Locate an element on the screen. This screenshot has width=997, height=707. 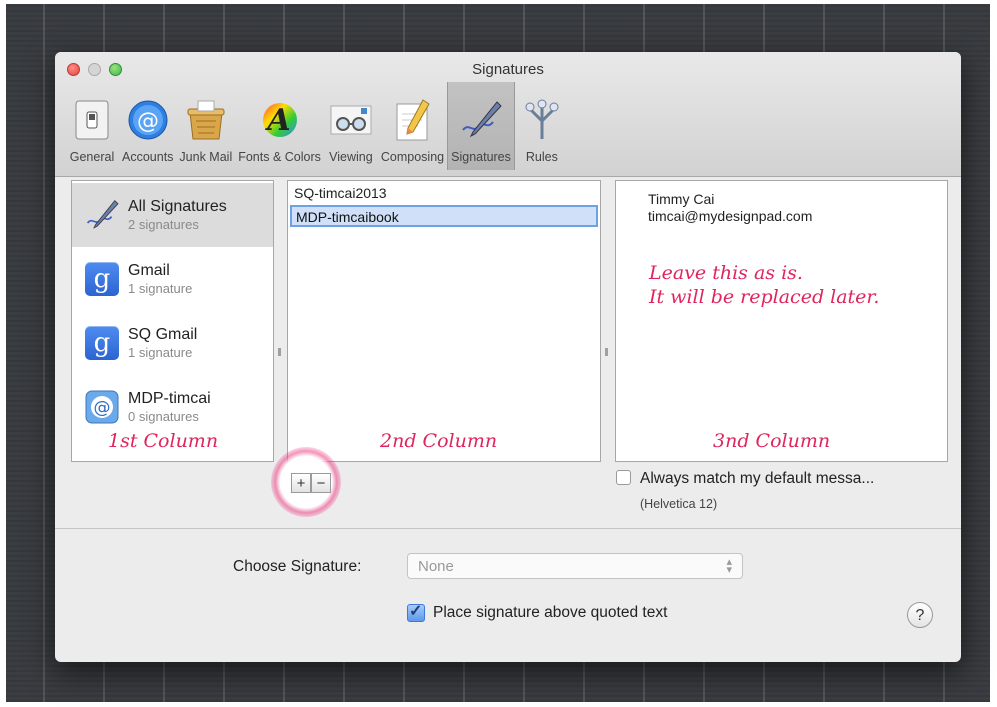
add-signature-button: + is located at coordinates (301, 483).